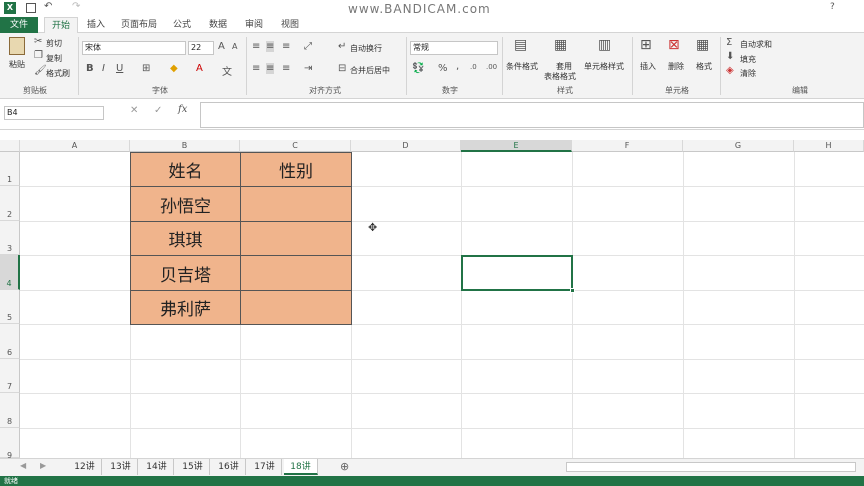 The image size is (864, 486). Describe the element at coordinates (308, 68) in the screenshot. I see `indent-icon: ⇥` at that location.